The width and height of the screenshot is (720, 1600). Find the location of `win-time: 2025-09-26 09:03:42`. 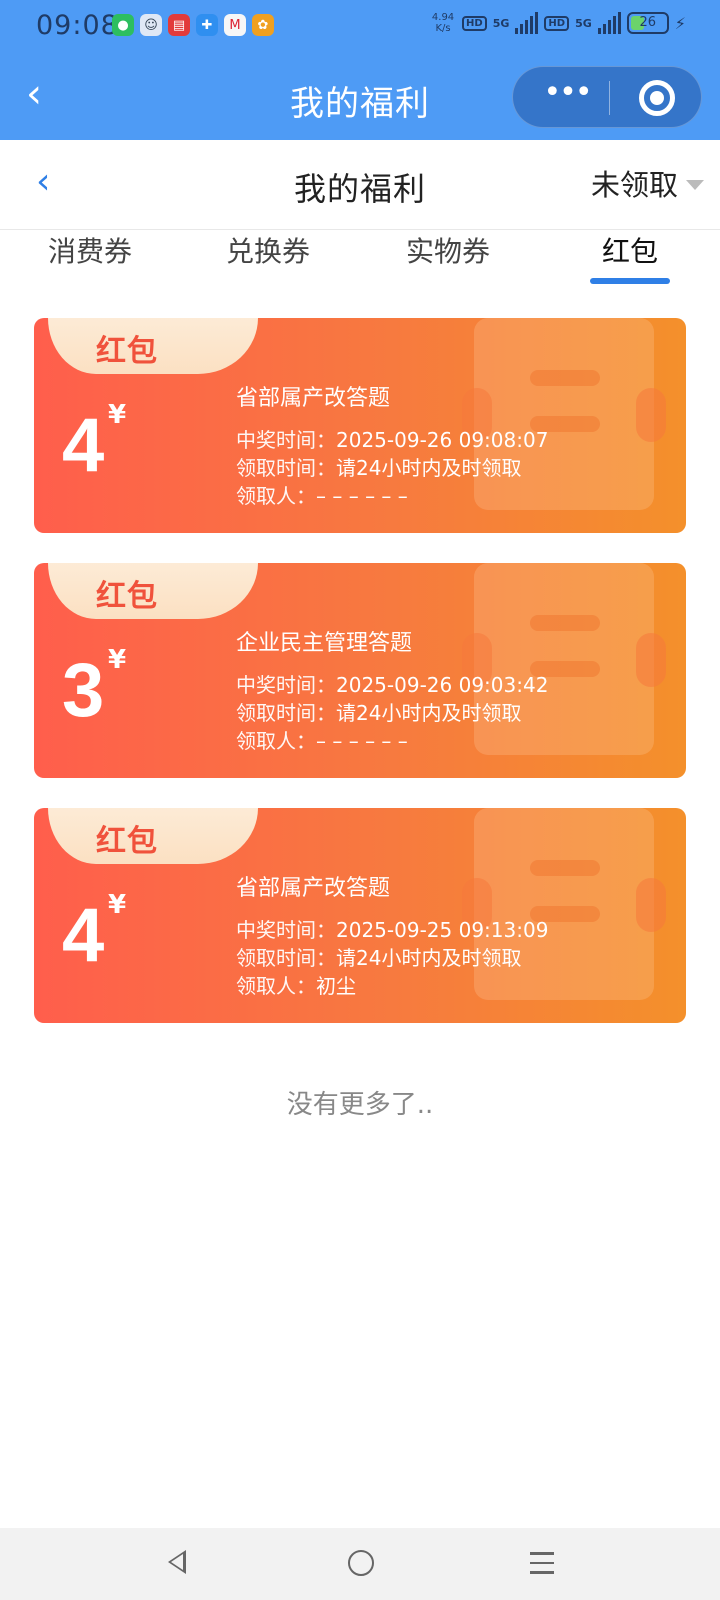

win-time: 2025-09-26 09:03:42 is located at coordinates (442, 685).